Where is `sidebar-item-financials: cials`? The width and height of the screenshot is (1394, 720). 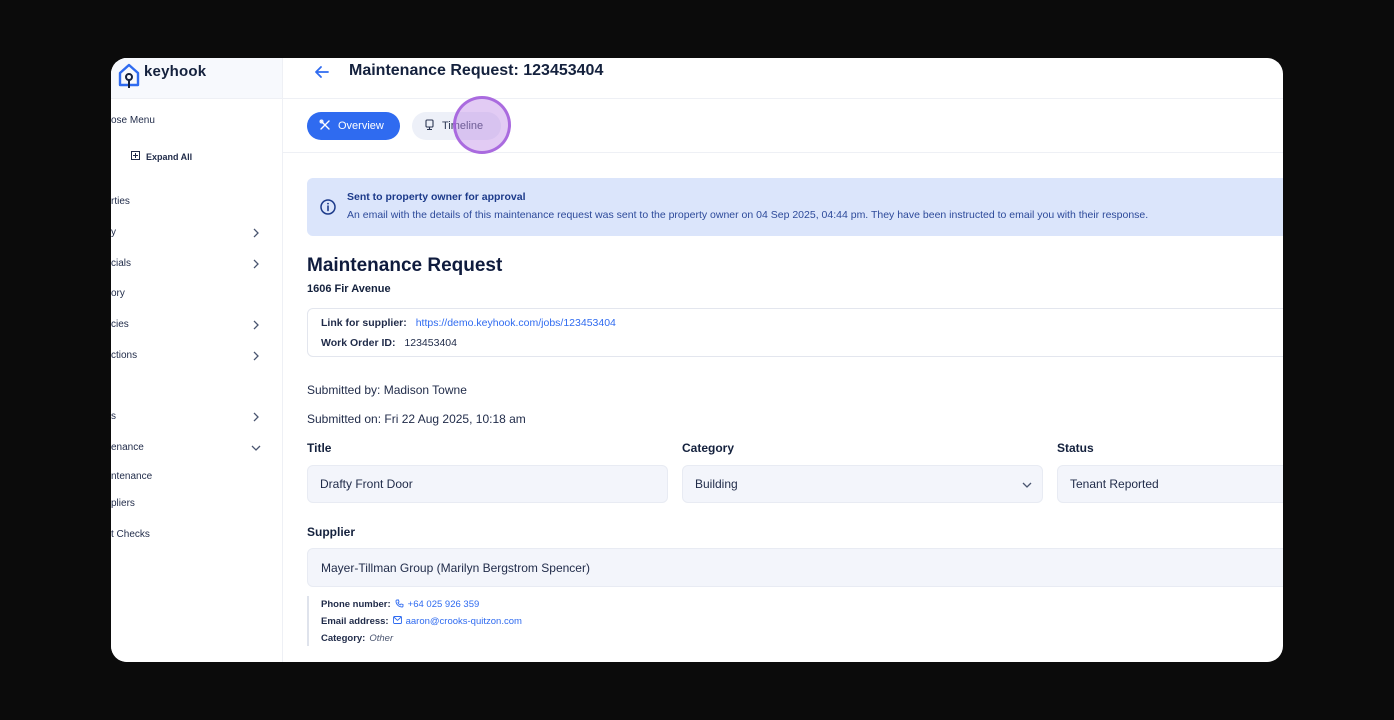 sidebar-item-financials: cials is located at coordinates (121, 263).